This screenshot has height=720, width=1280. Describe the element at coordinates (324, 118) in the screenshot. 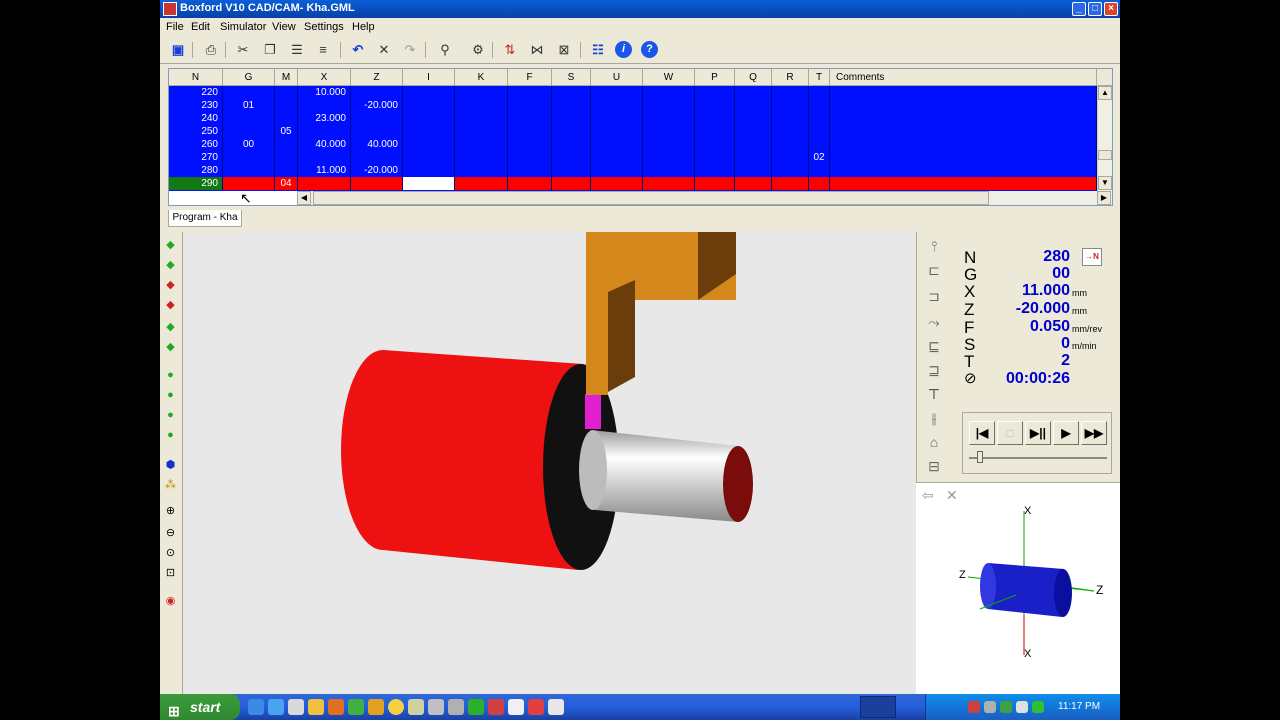

I see `cell-x: 23.000` at that location.